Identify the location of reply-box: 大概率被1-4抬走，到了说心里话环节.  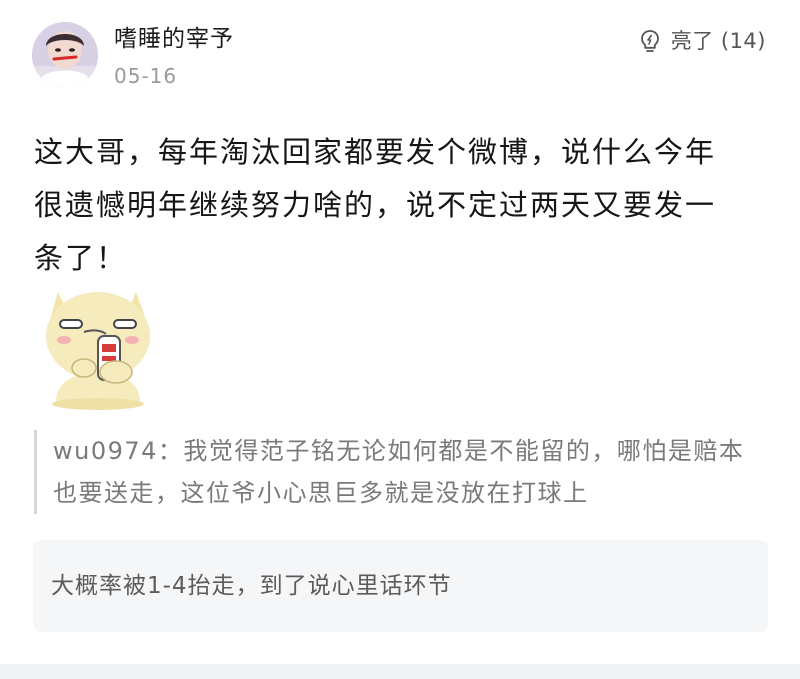
(400, 586).